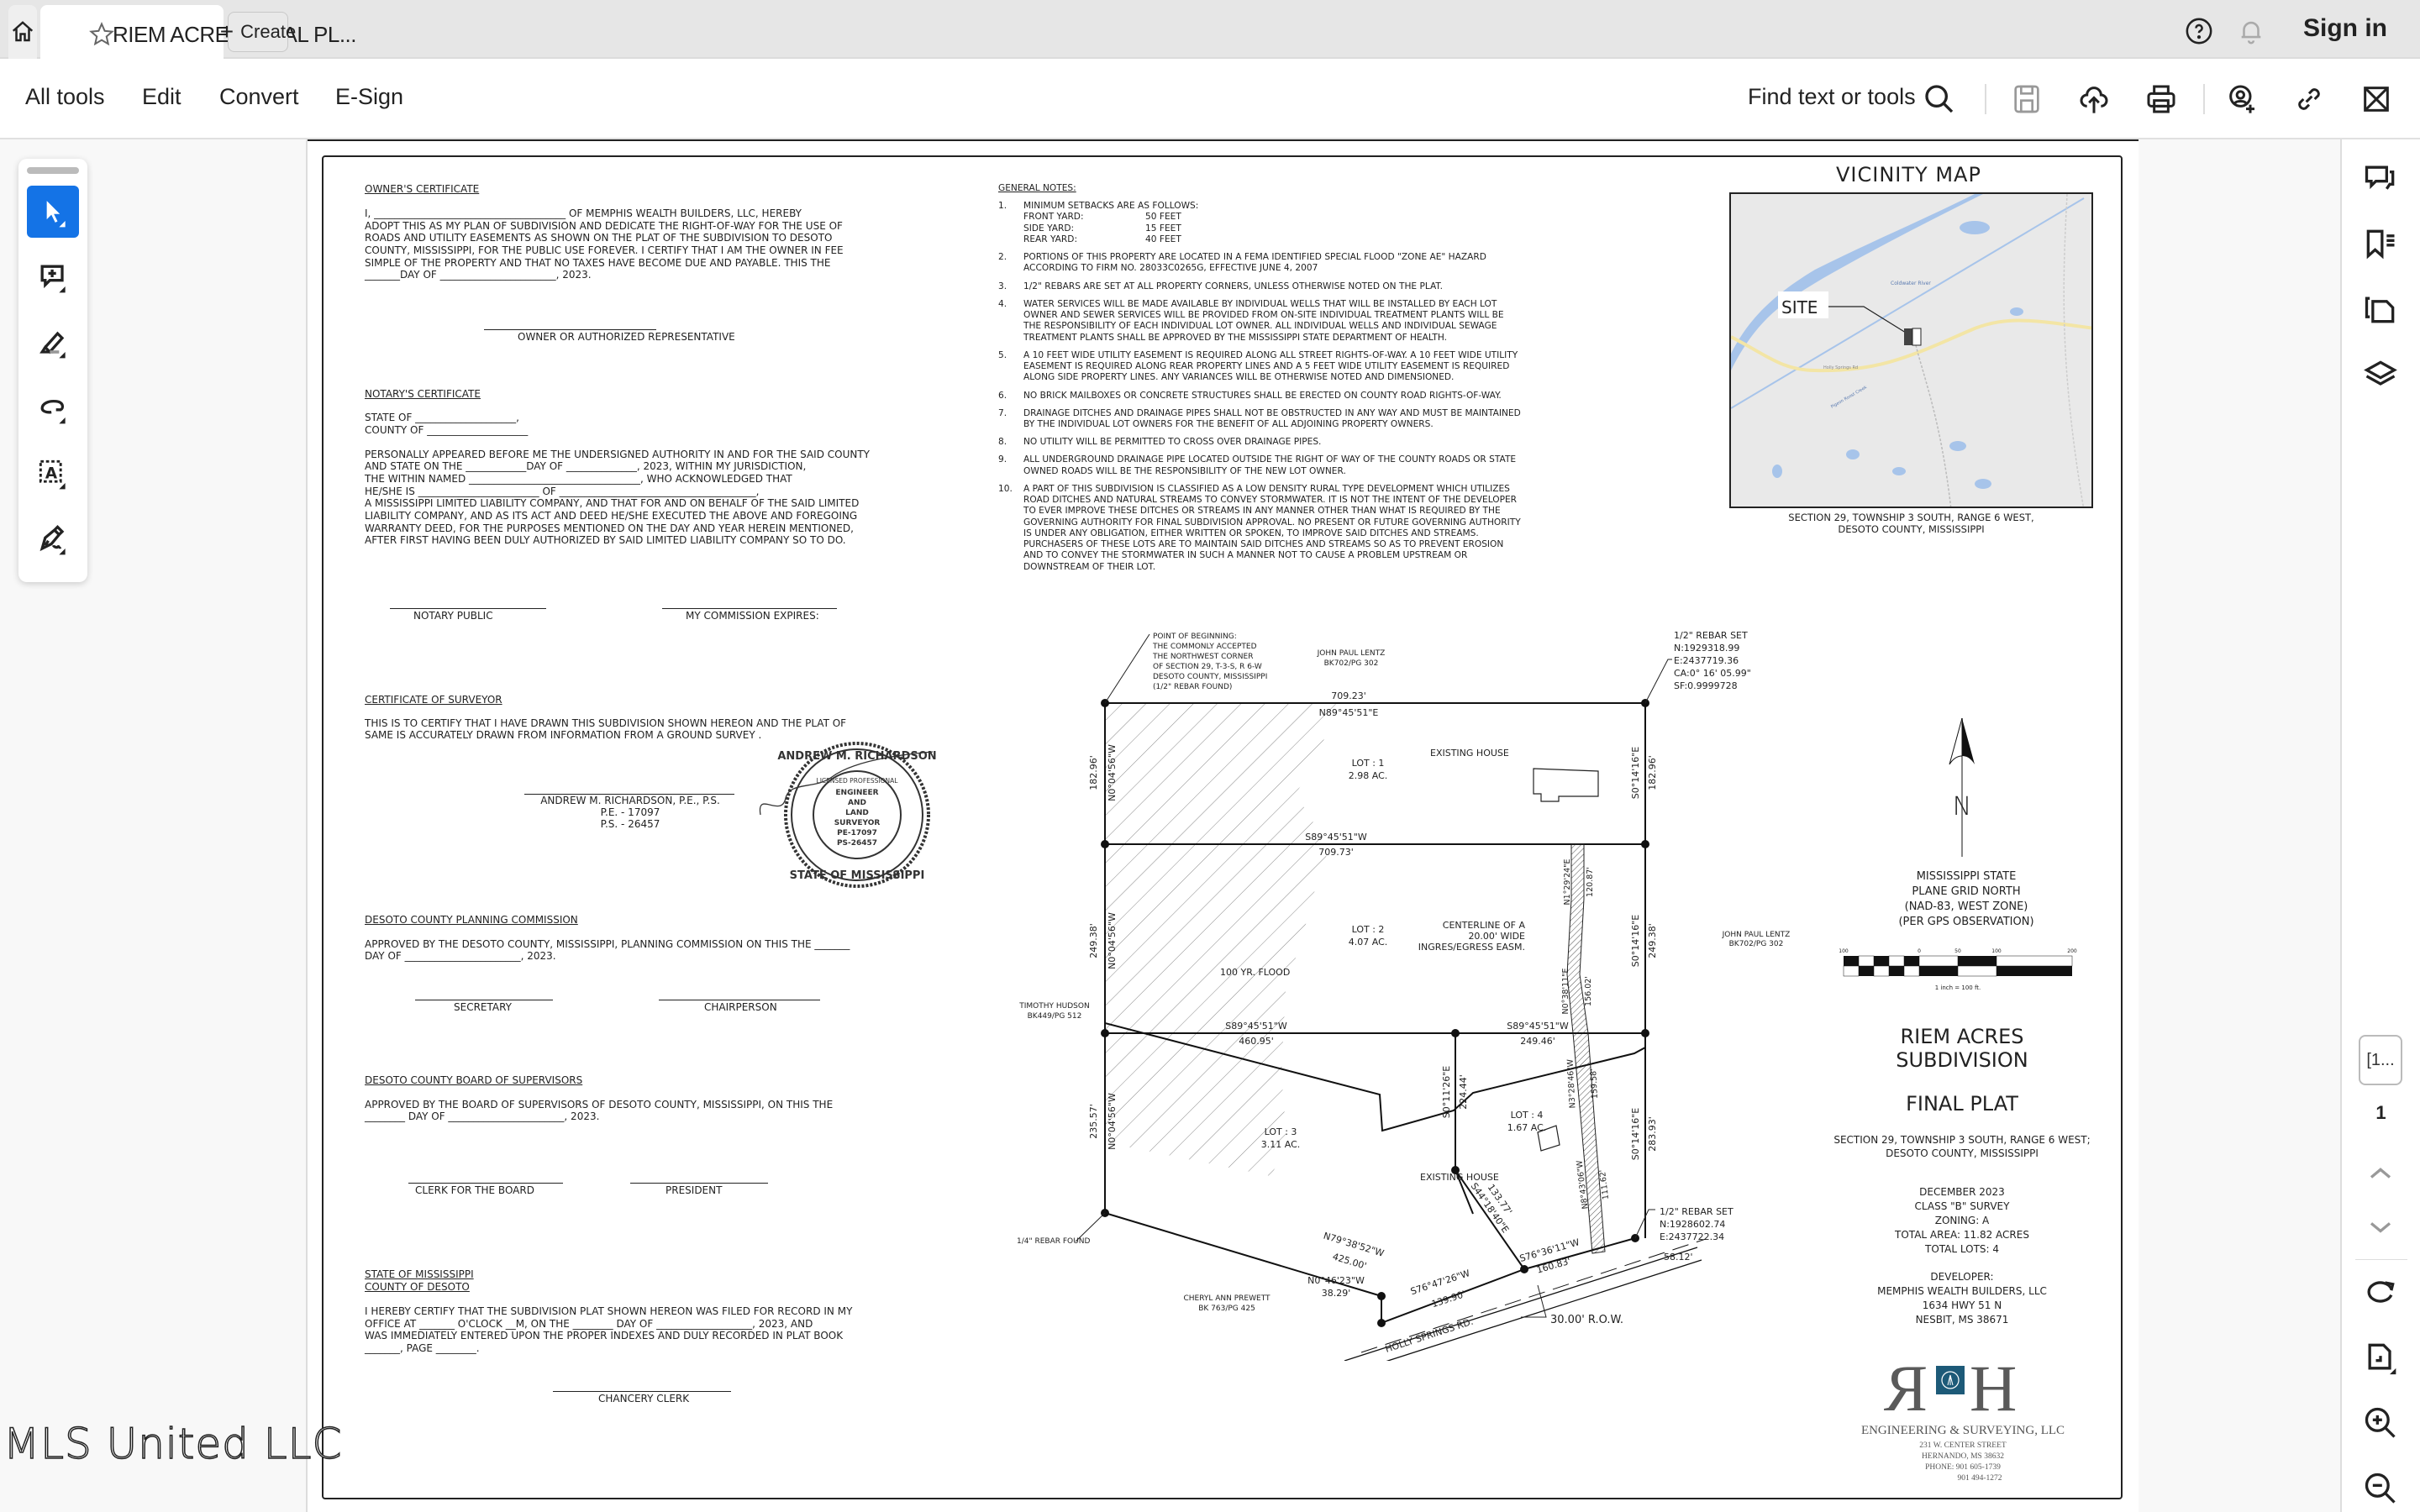 The height and width of the screenshot is (1512, 2420). What do you see at coordinates (2309, 99) in the screenshot?
I see `link-icon` at bounding box center [2309, 99].